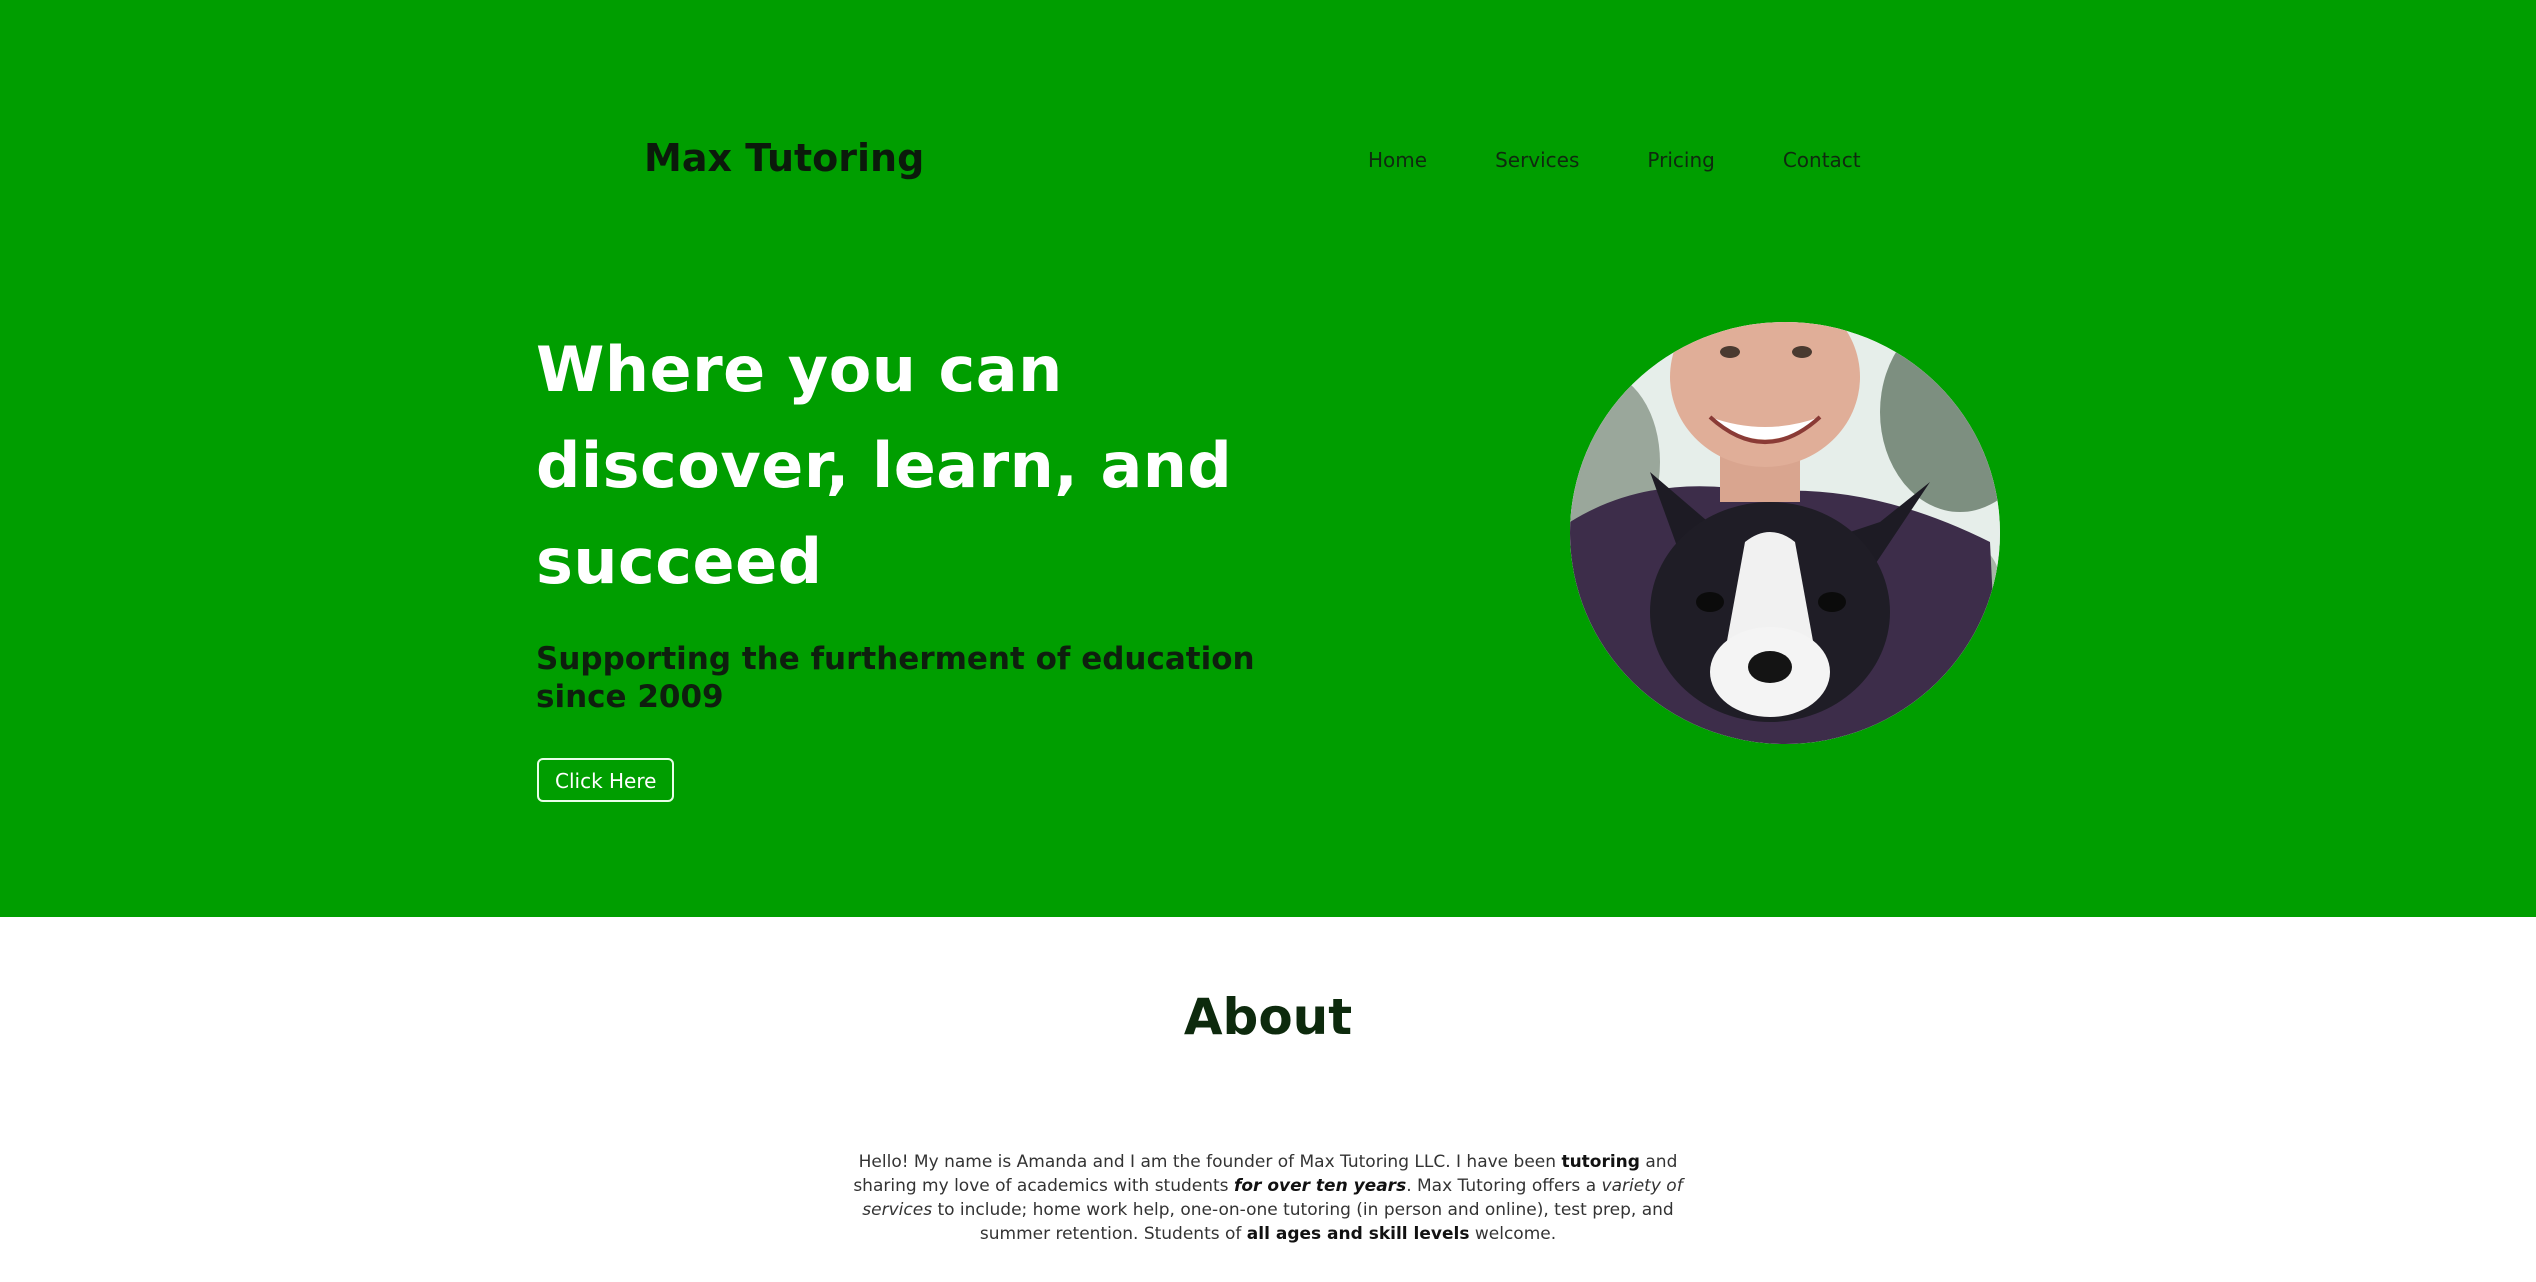  Describe the element at coordinates (606, 780) in the screenshot. I see `click-here-button: Click Here` at that location.